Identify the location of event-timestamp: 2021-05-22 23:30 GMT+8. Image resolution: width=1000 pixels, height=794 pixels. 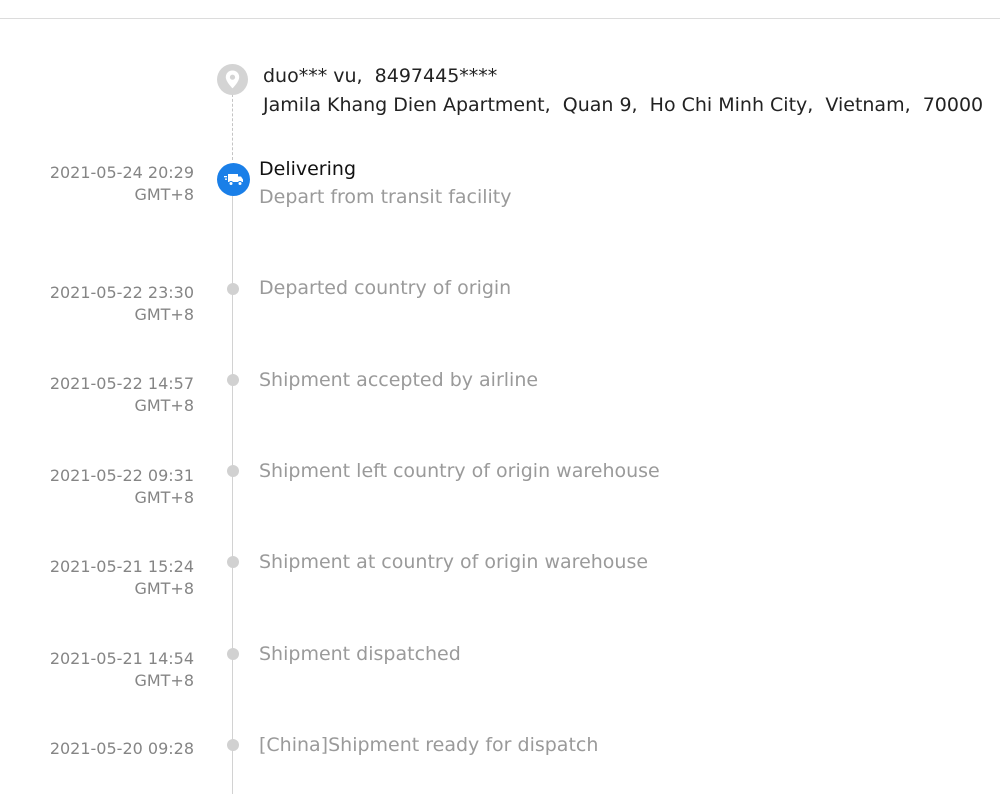
(107, 304).